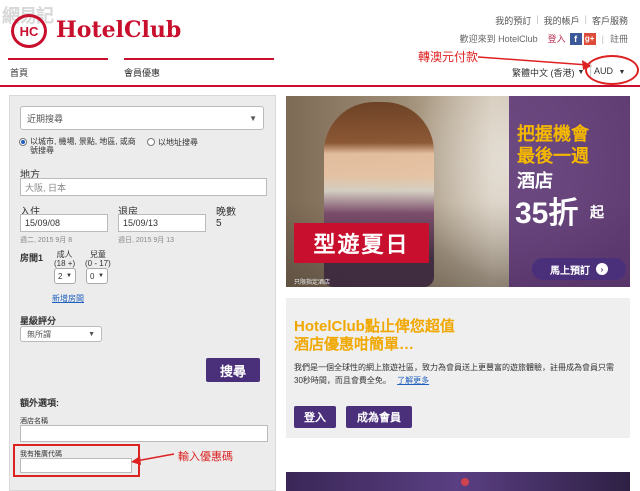 This screenshot has height=491, width=640. What do you see at coordinates (144, 433) in the screenshot?
I see `hotel-name-input` at bounding box center [144, 433].